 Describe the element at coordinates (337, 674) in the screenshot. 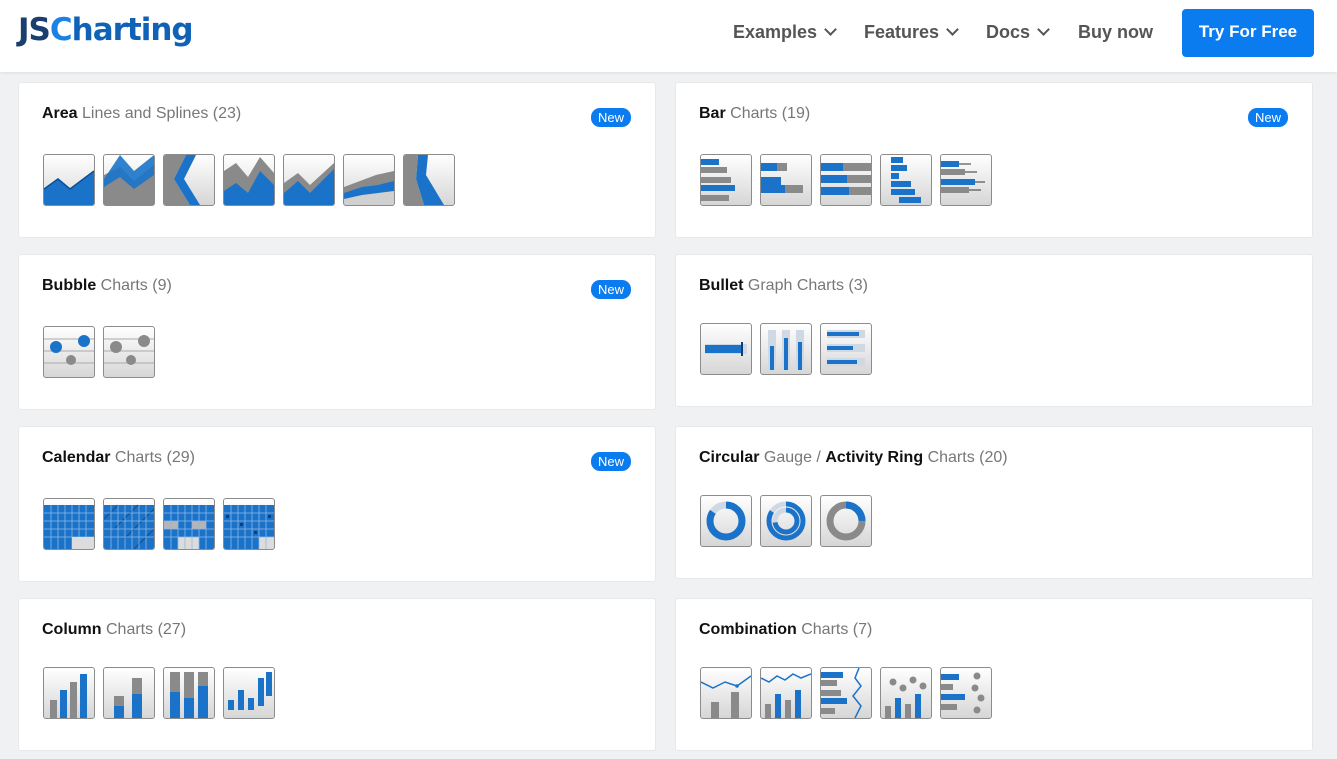

I see `card-column: Column Charts (27)` at that location.